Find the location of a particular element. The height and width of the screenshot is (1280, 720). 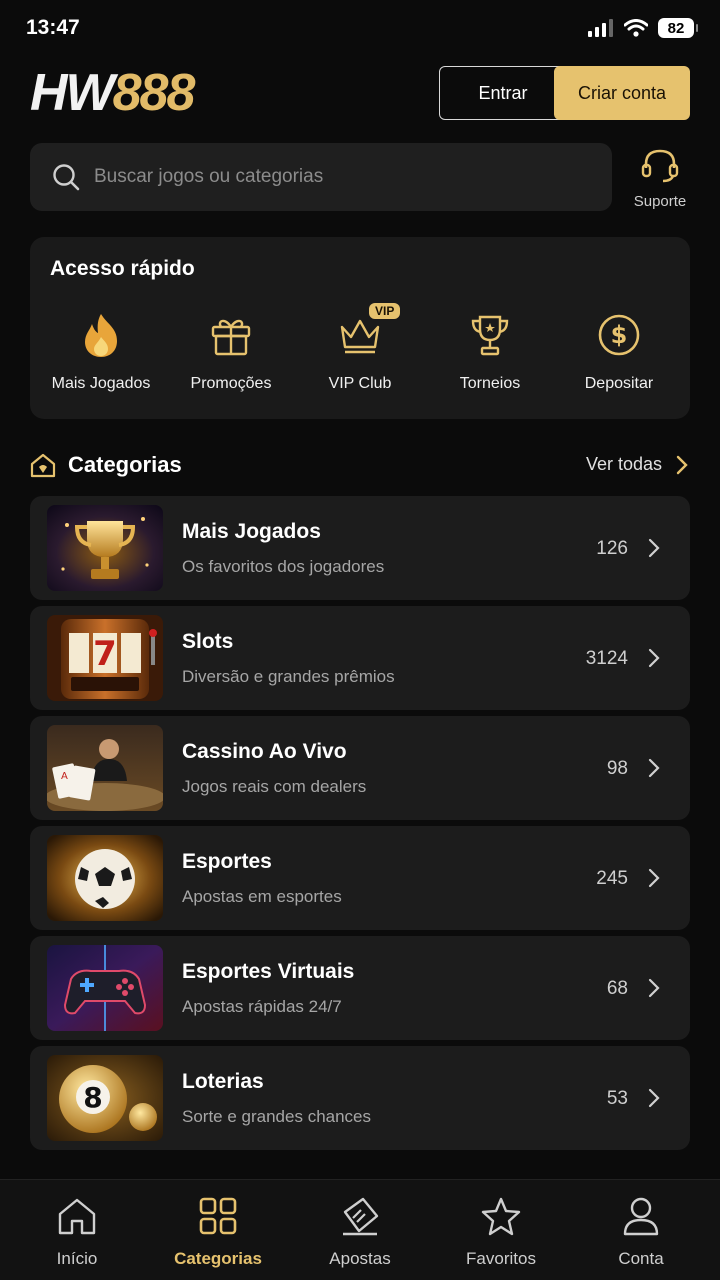

svg-text: A is located at coordinates (64, 776).